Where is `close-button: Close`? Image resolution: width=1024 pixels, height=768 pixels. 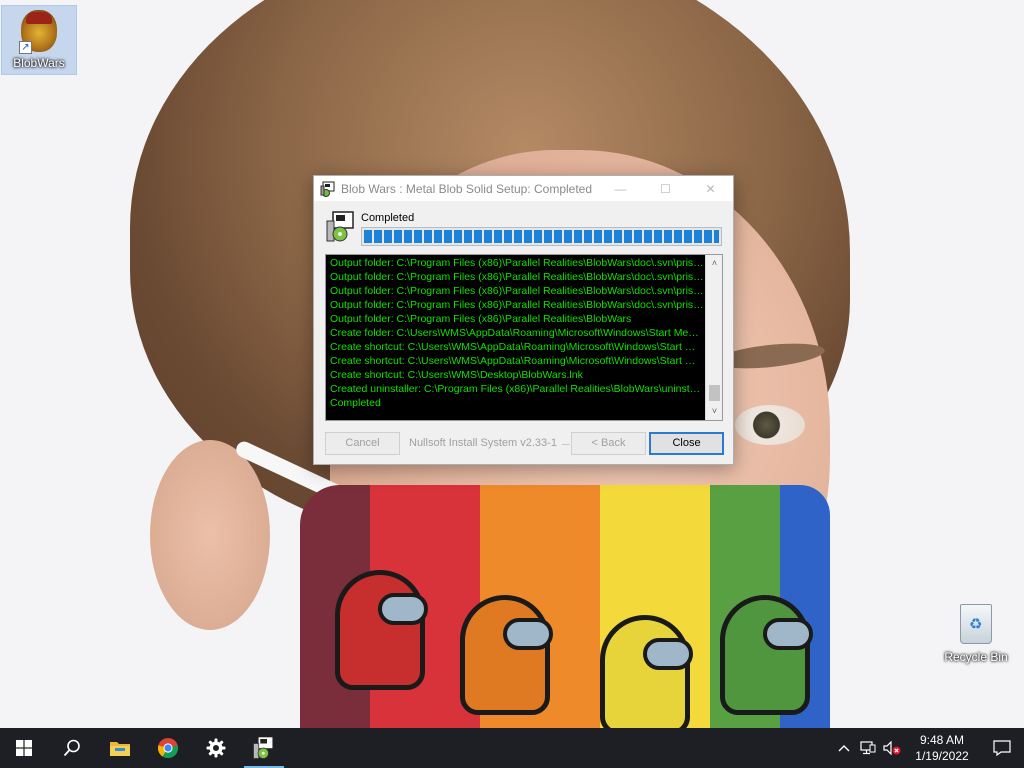
close-button: Close is located at coordinates (686, 443).